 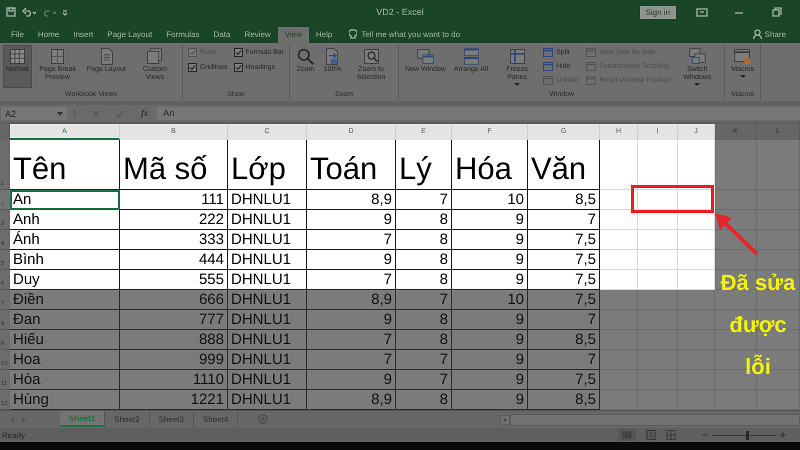 I want to click on table-cell: Hòa, so click(x=65, y=380).